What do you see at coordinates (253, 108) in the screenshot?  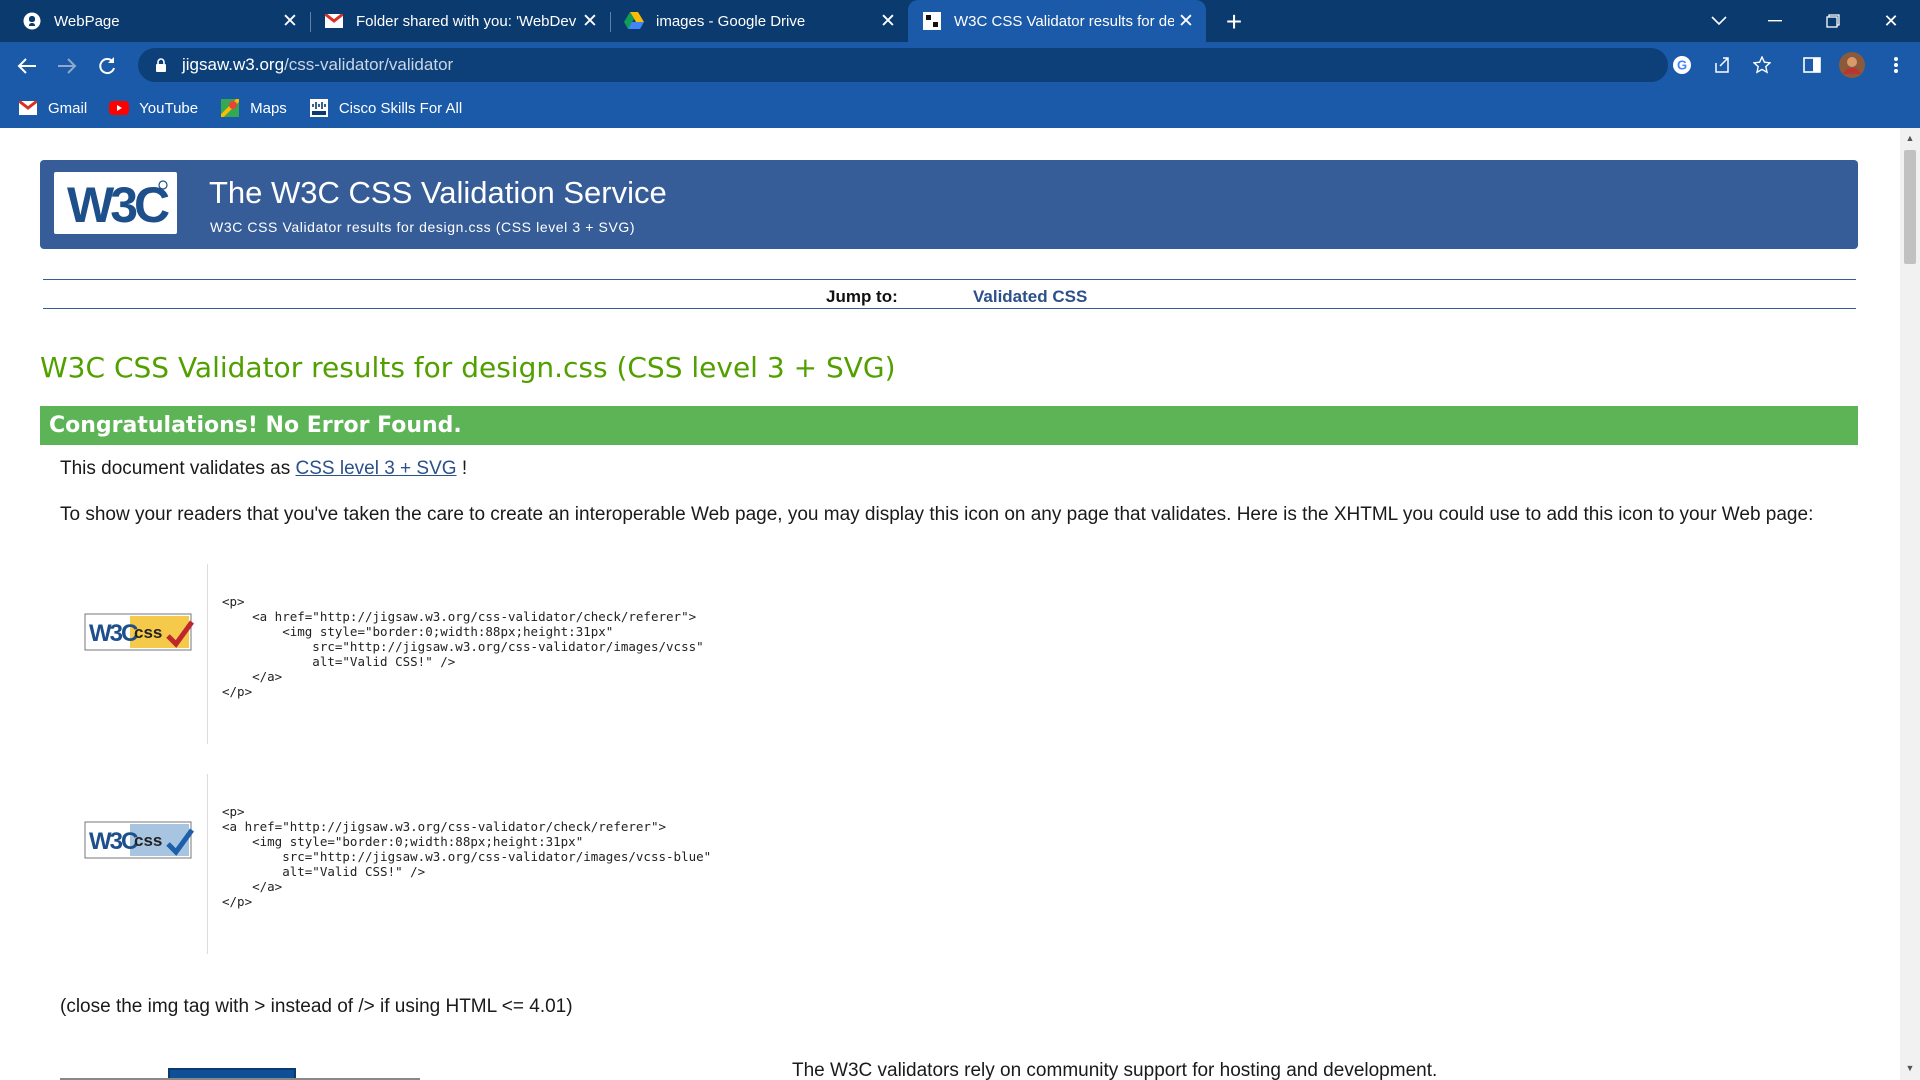 I see `bookmark-maps: Maps` at bounding box center [253, 108].